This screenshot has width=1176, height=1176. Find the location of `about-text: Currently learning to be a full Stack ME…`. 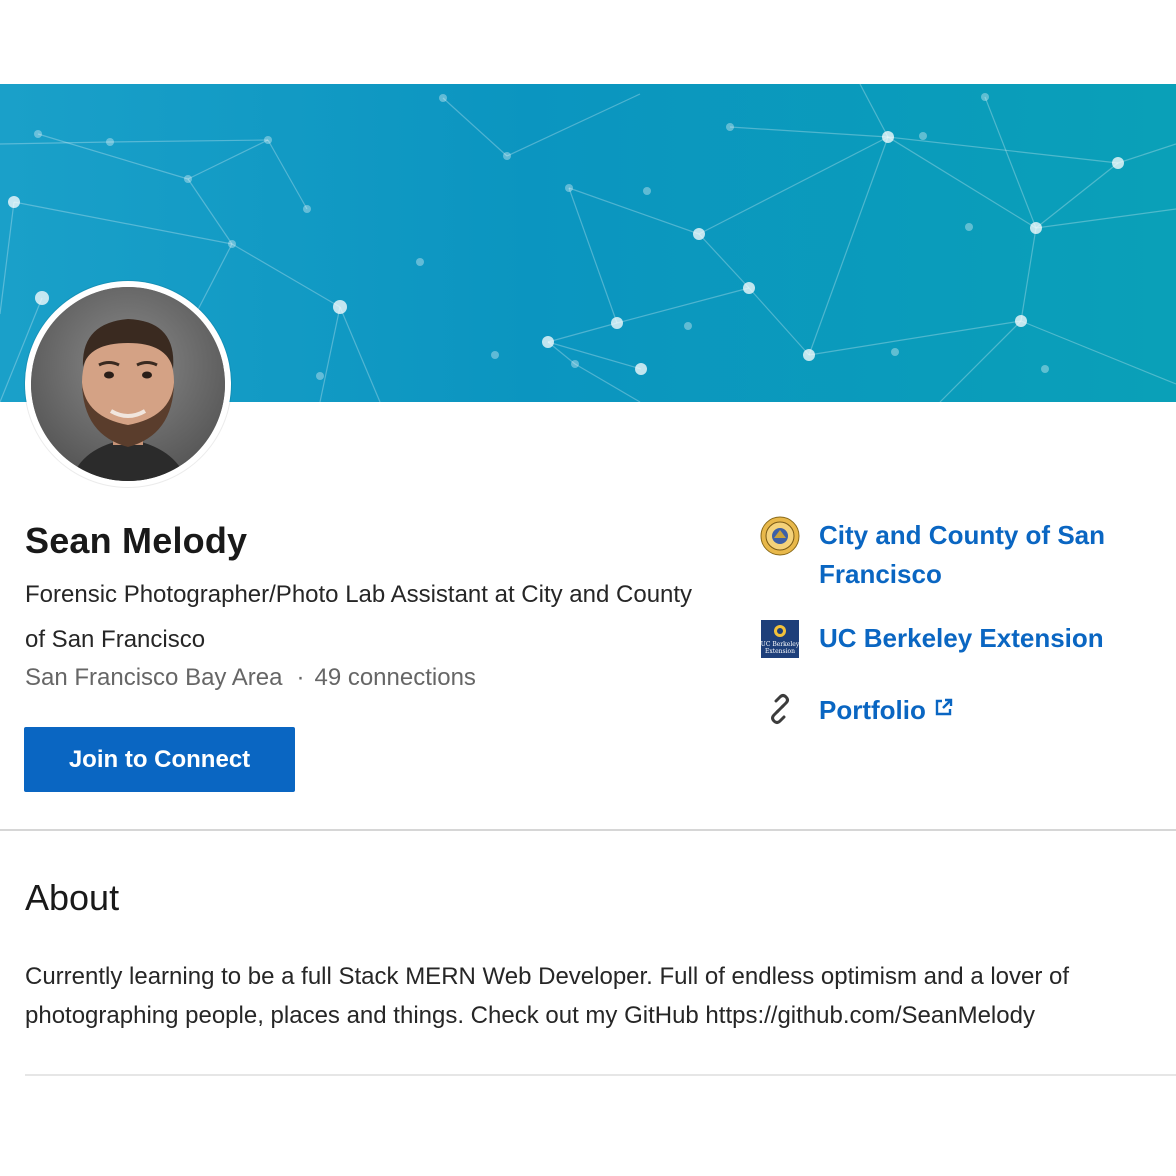

about-text: Currently learning to be a full Stack ME… is located at coordinates (547, 996).